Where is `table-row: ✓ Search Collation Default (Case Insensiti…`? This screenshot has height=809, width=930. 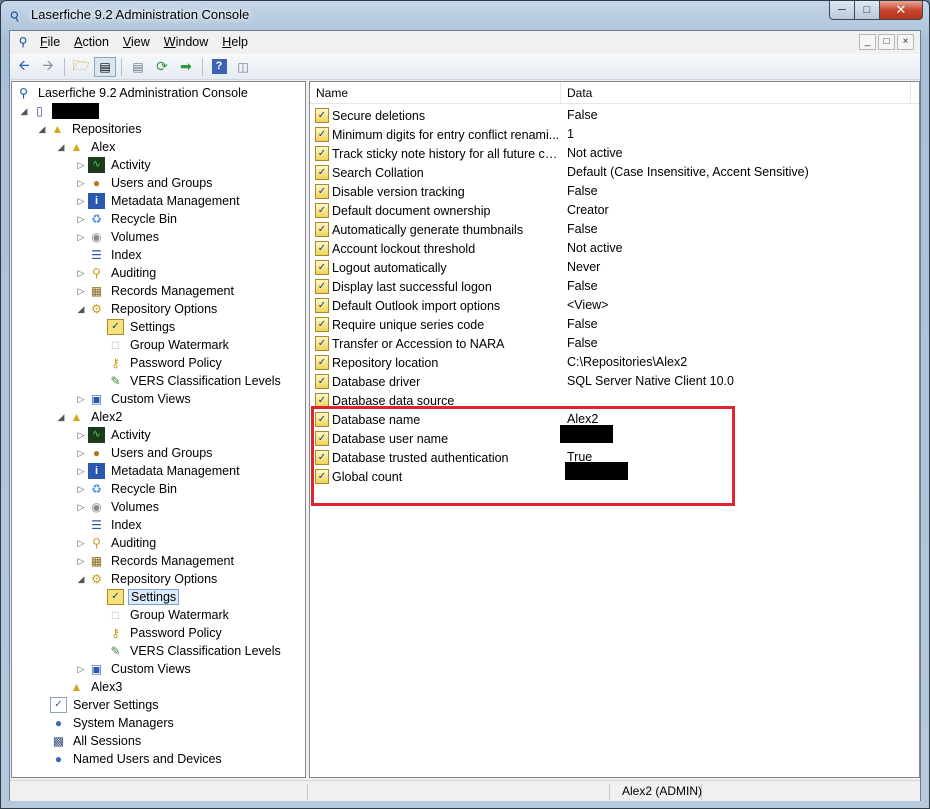 table-row: ✓ Search Collation Default (Case Insensiti… is located at coordinates (614, 172).